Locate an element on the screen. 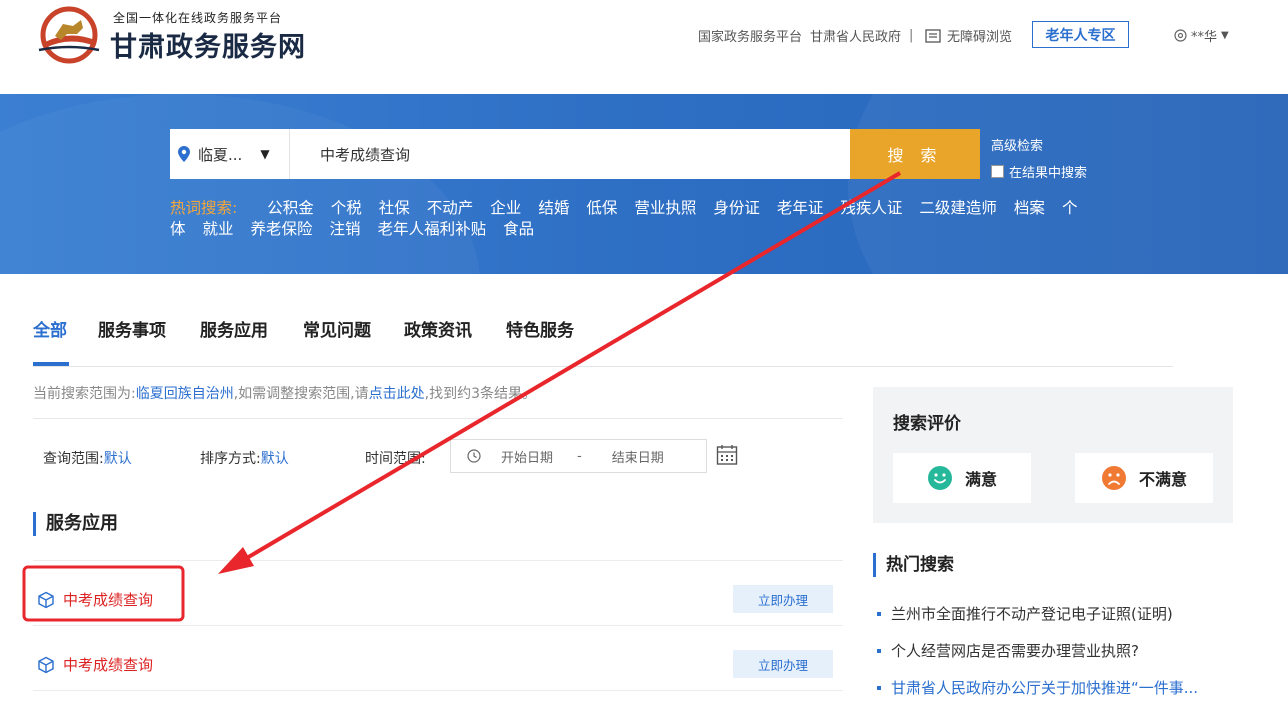 This screenshot has width=1288, height=705. filter-sort-label: 排序方式: is located at coordinates (230, 459).